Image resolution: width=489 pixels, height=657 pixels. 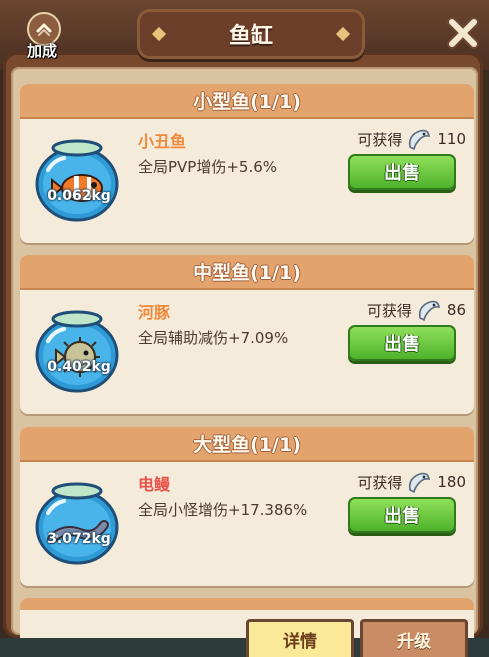 I want to click on bonus-label: 加成, so click(x=41, y=51).